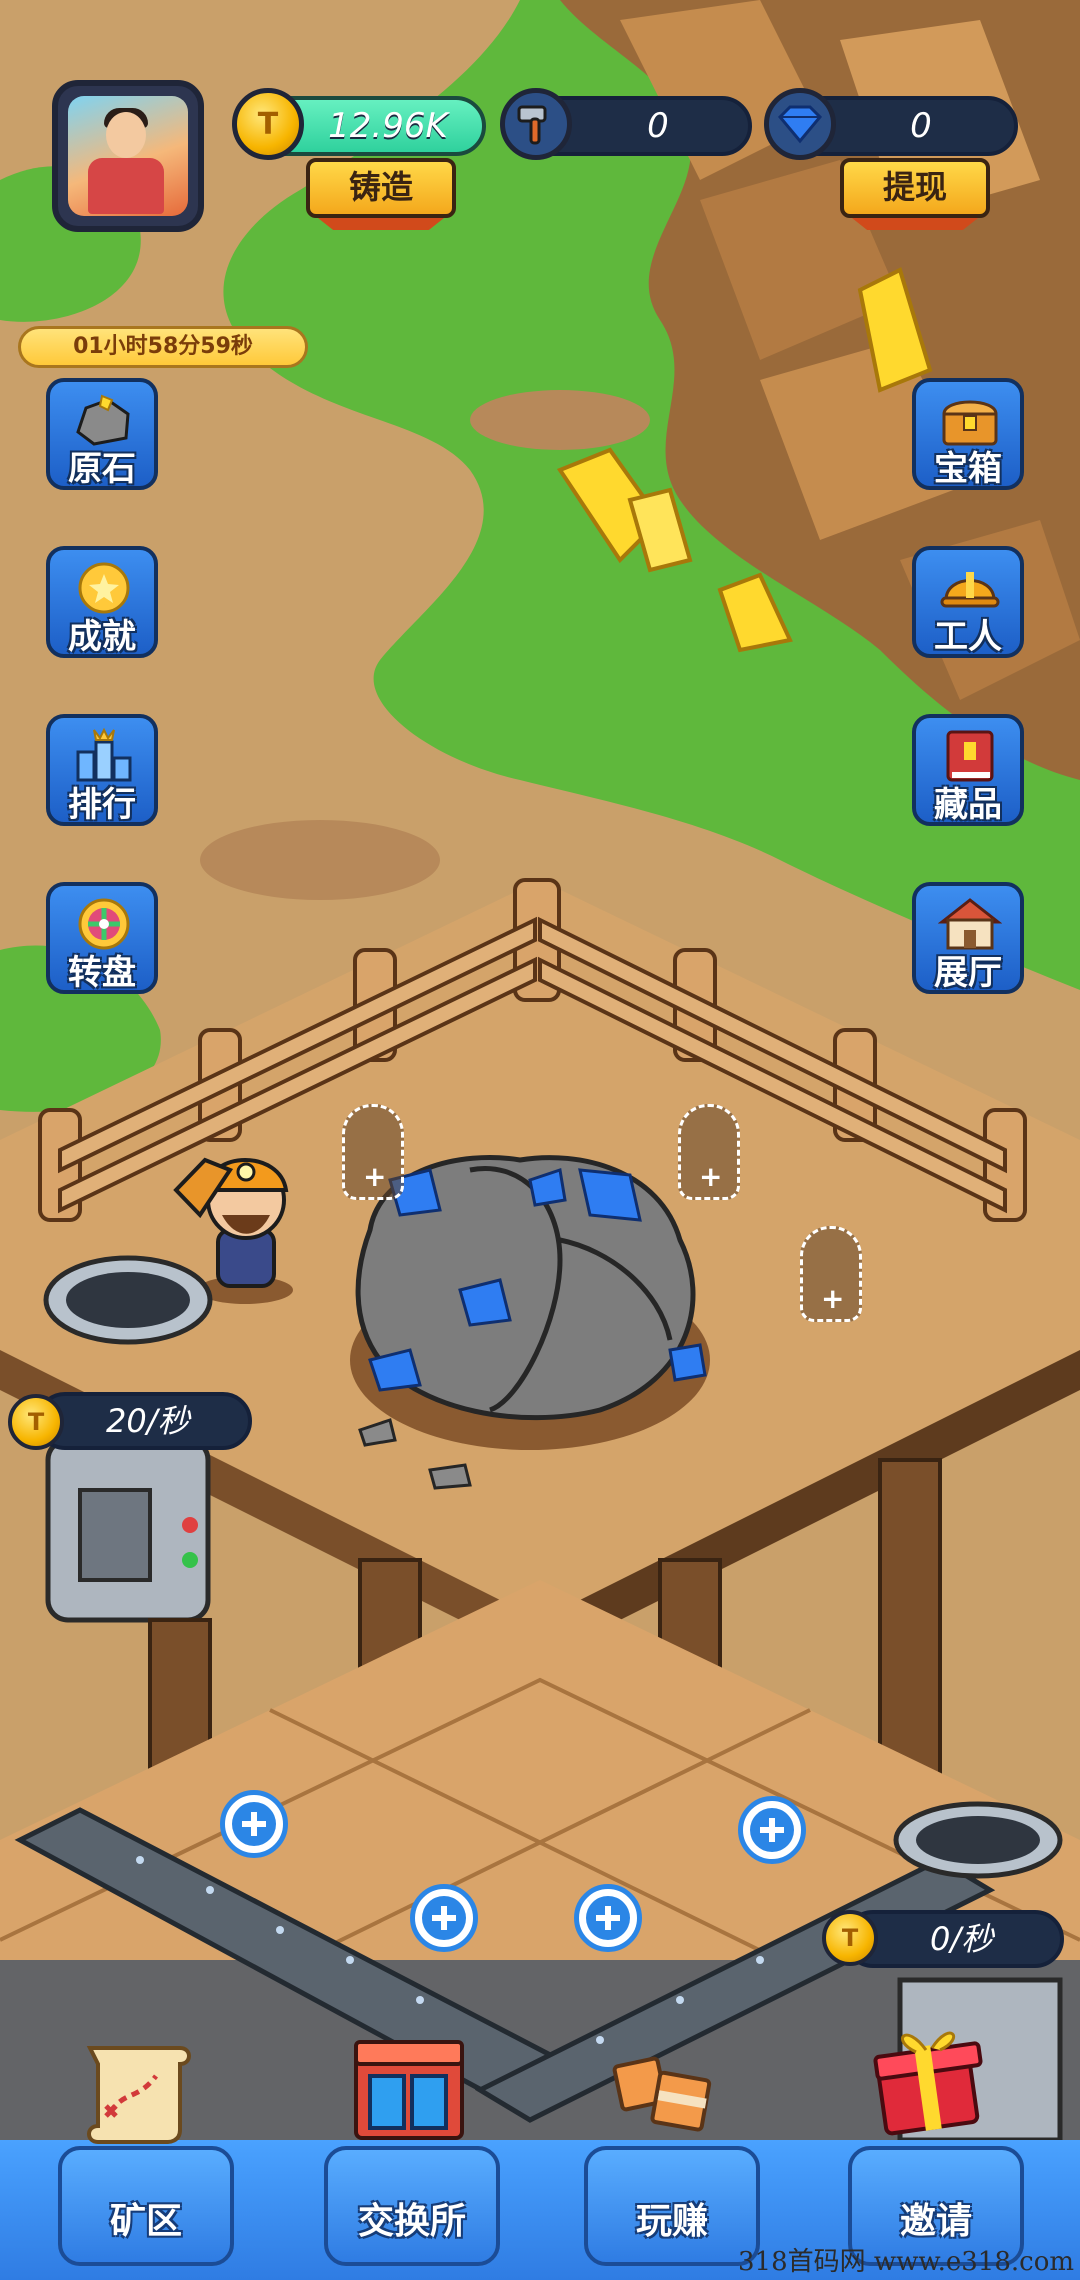 The image size is (1080, 2280). I want to click on player-avatar, so click(128, 156).